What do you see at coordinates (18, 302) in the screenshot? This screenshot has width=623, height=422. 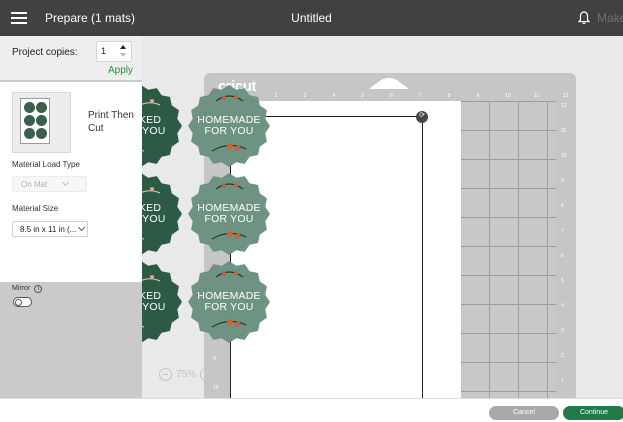 I see `toggle-knob` at bounding box center [18, 302].